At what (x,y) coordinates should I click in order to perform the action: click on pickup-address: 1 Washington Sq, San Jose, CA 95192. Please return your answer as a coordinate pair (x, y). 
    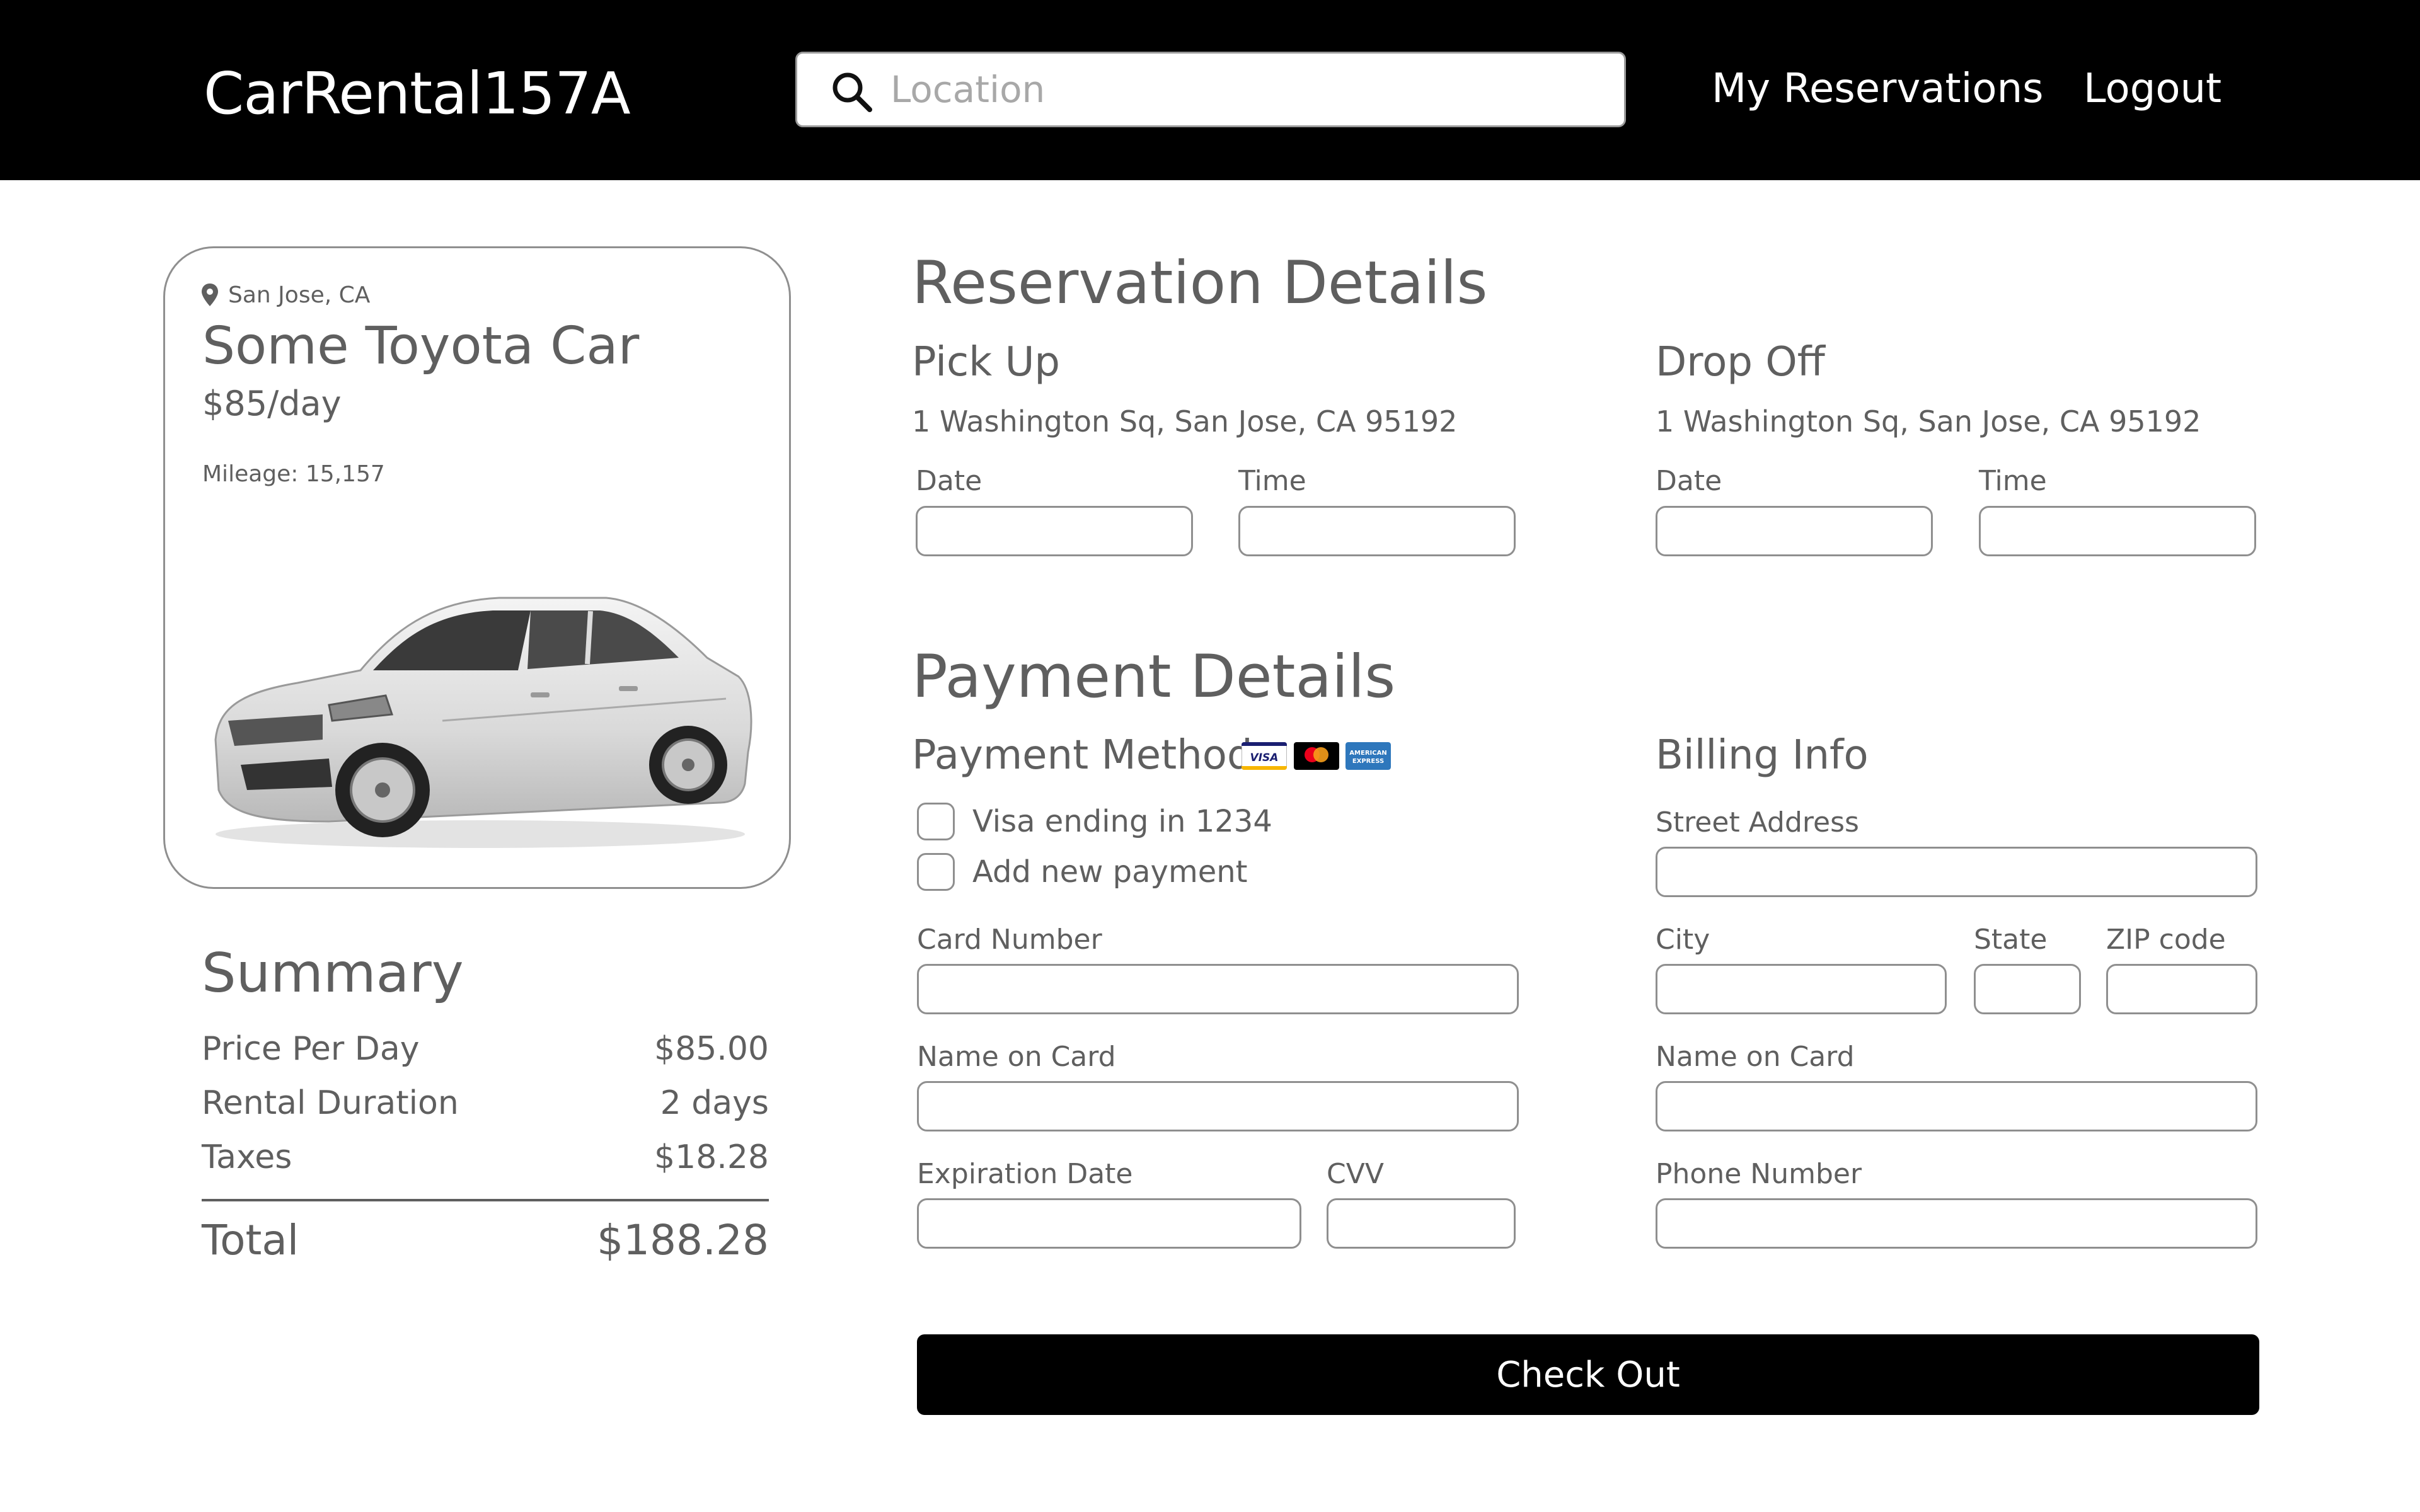
    Looking at the image, I should click on (1185, 421).